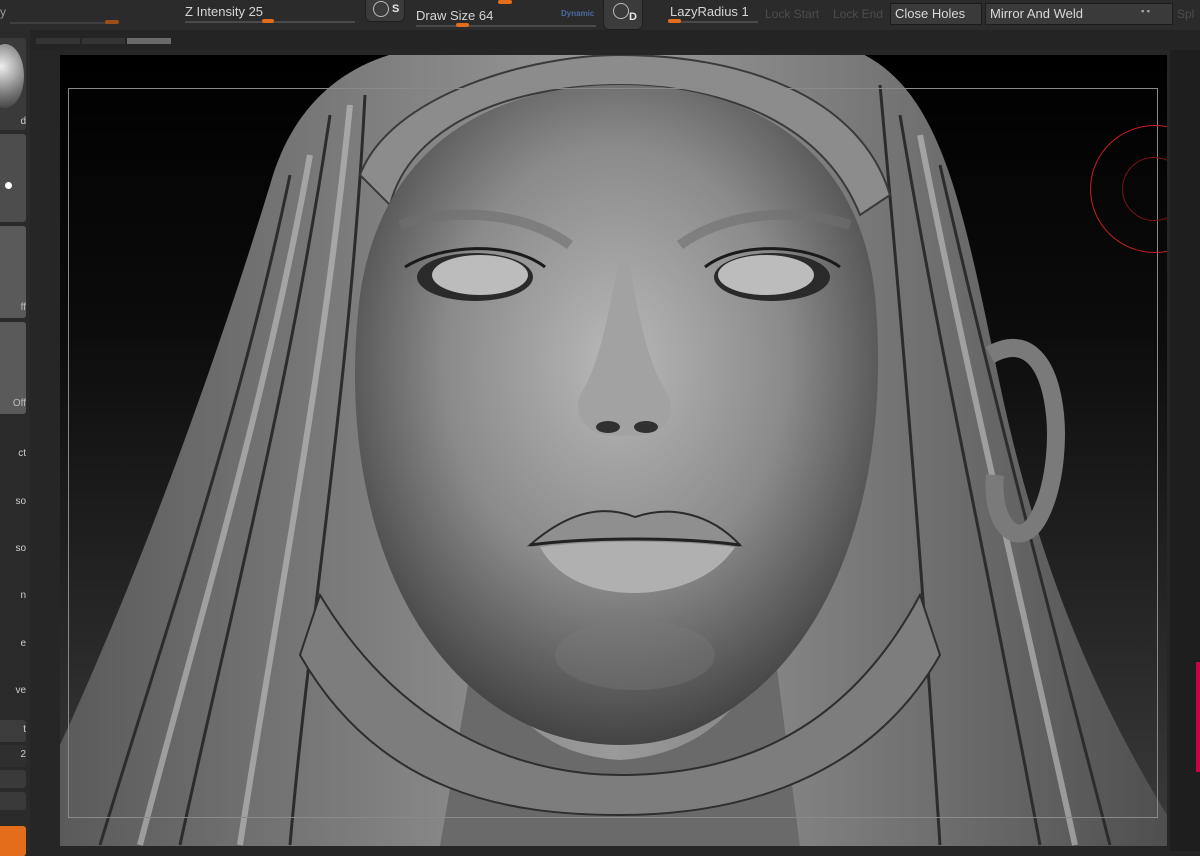 This screenshot has height=856, width=1200. I want to click on left-item-8: ve, so click(13, 690).